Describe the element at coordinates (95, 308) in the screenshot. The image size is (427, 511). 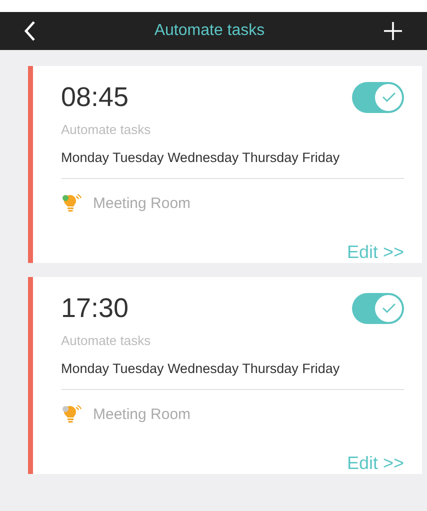
I see `task-time: 17:30` at that location.